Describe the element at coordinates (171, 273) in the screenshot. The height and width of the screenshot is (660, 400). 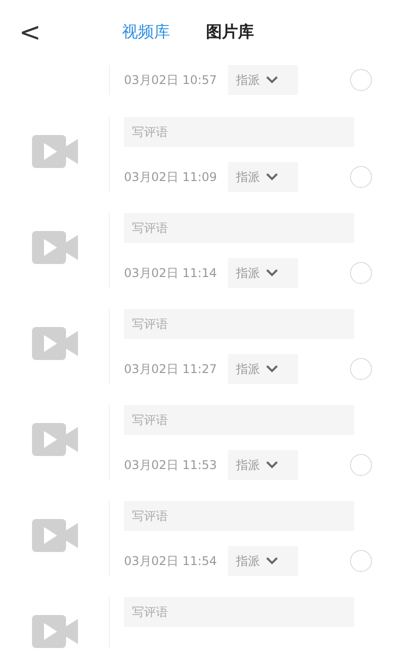
I see `timestamp: 03月02日 11:14` at that location.